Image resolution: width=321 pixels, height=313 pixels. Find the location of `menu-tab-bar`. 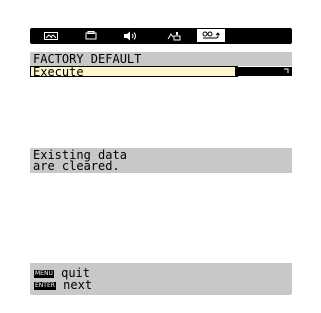

menu-tab-bar is located at coordinates (161, 36).